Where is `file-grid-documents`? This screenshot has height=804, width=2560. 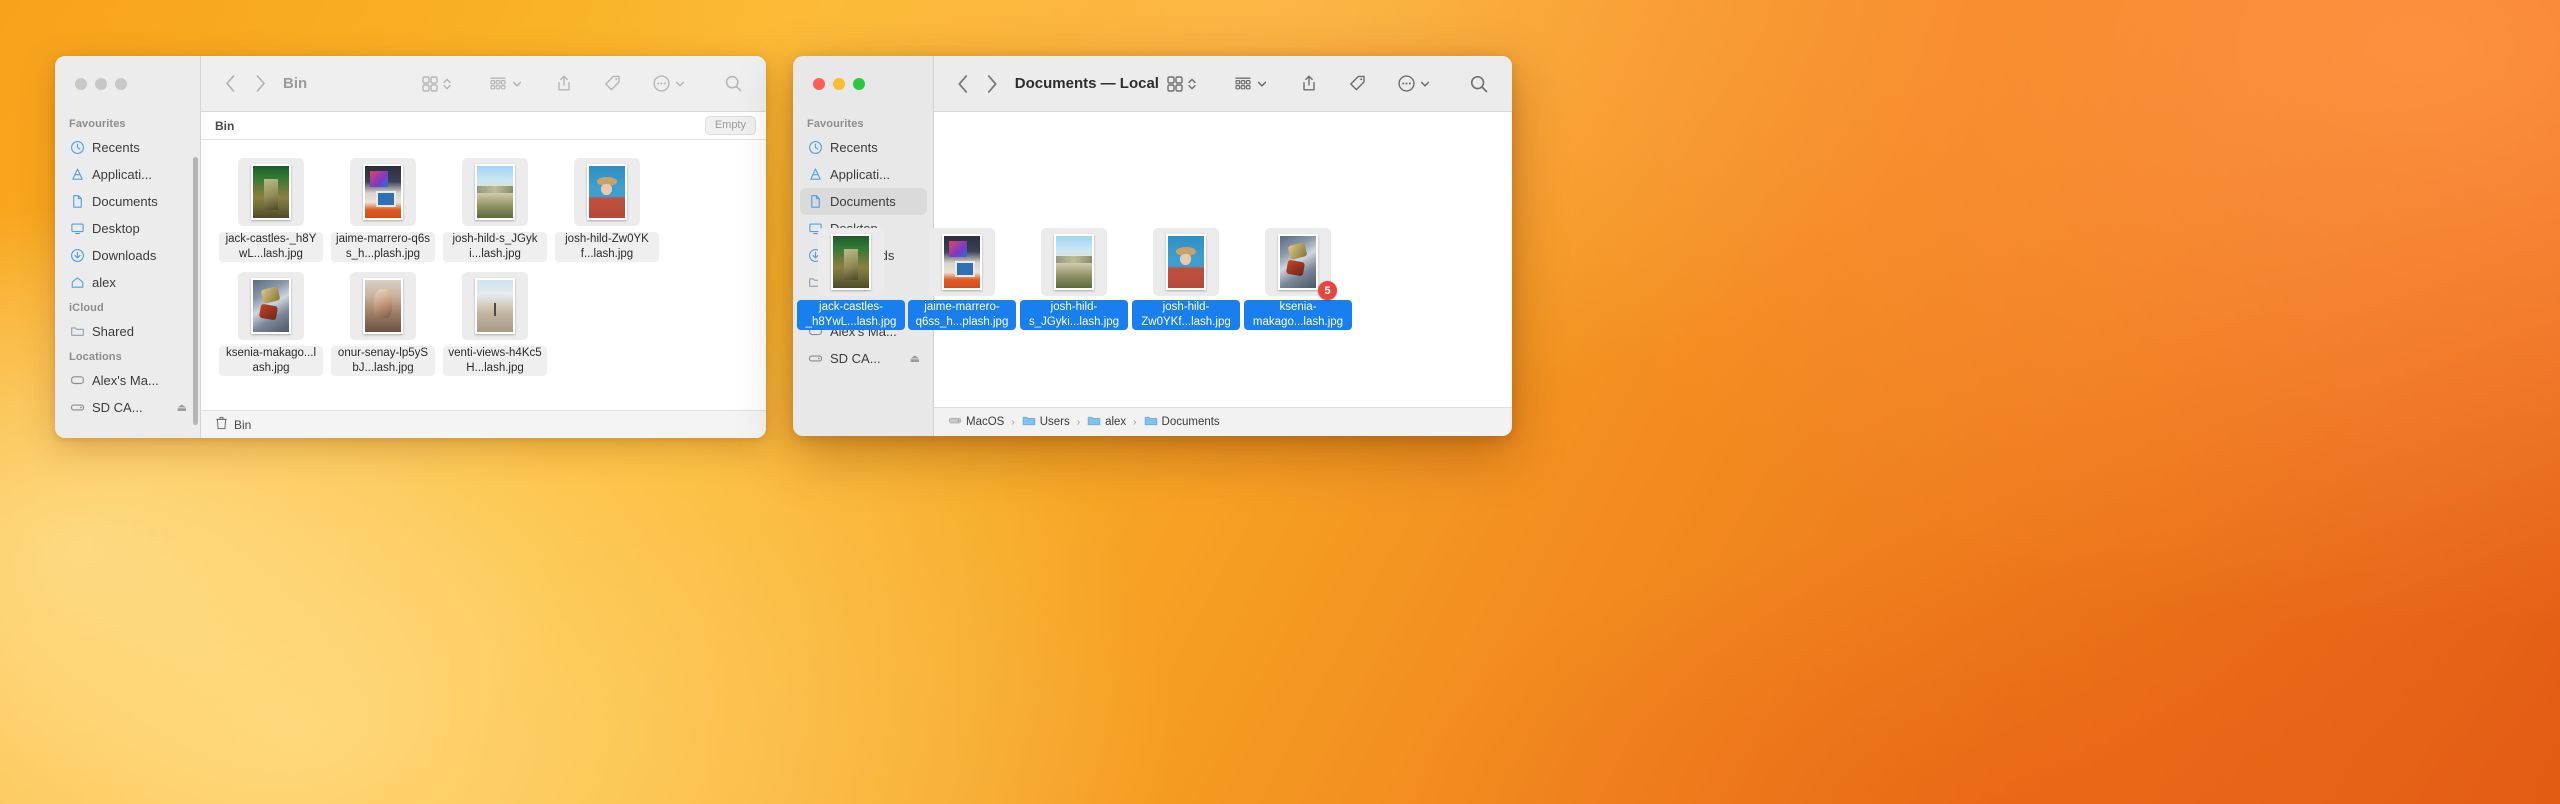 file-grid-documents is located at coordinates (1223, 259).